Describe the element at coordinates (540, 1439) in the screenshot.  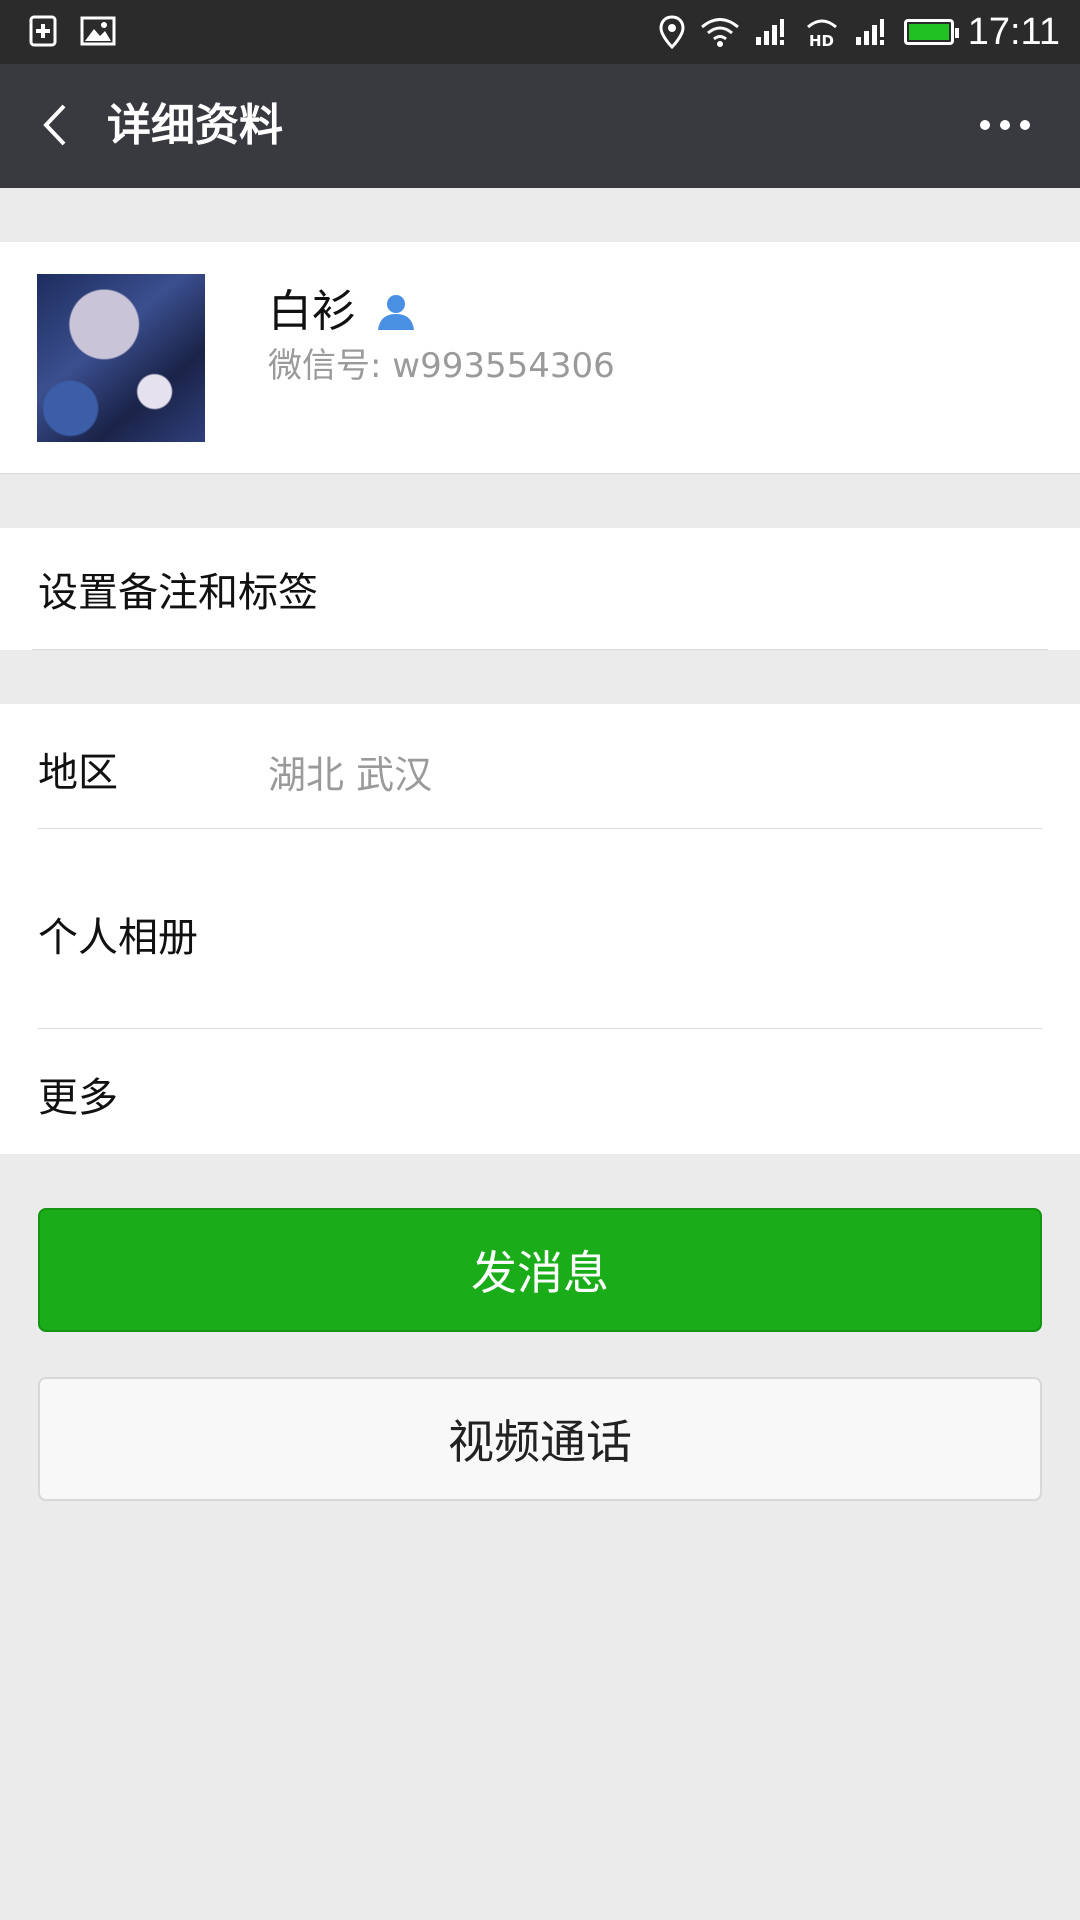
I see `video-call-button: 视频通话` at that location.